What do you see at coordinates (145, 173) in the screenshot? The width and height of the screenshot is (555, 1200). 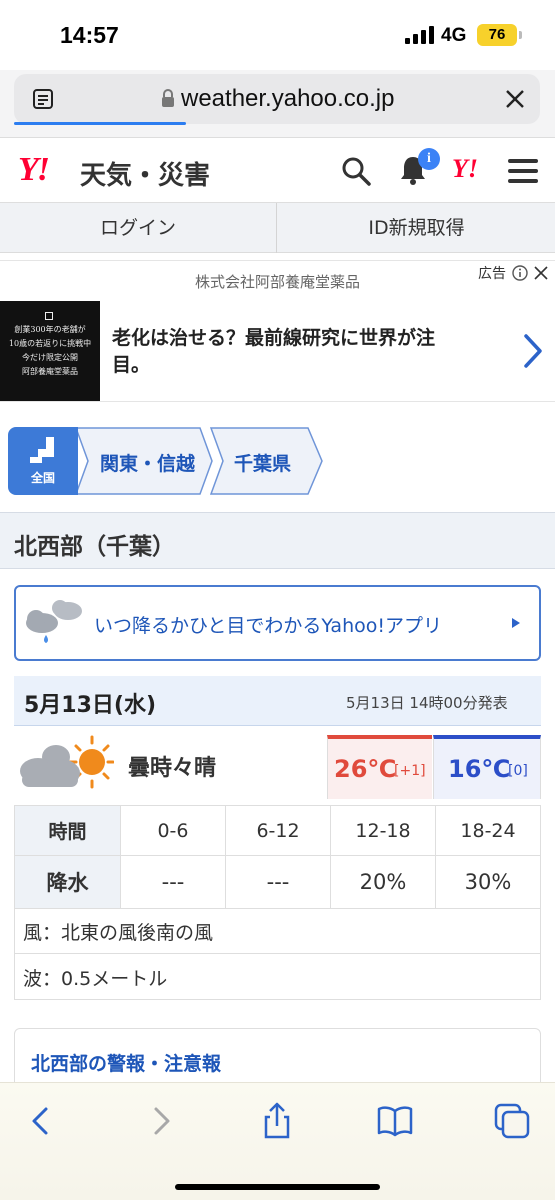 I see `site-title: 天気・災害` at bounding box center [145, 173].